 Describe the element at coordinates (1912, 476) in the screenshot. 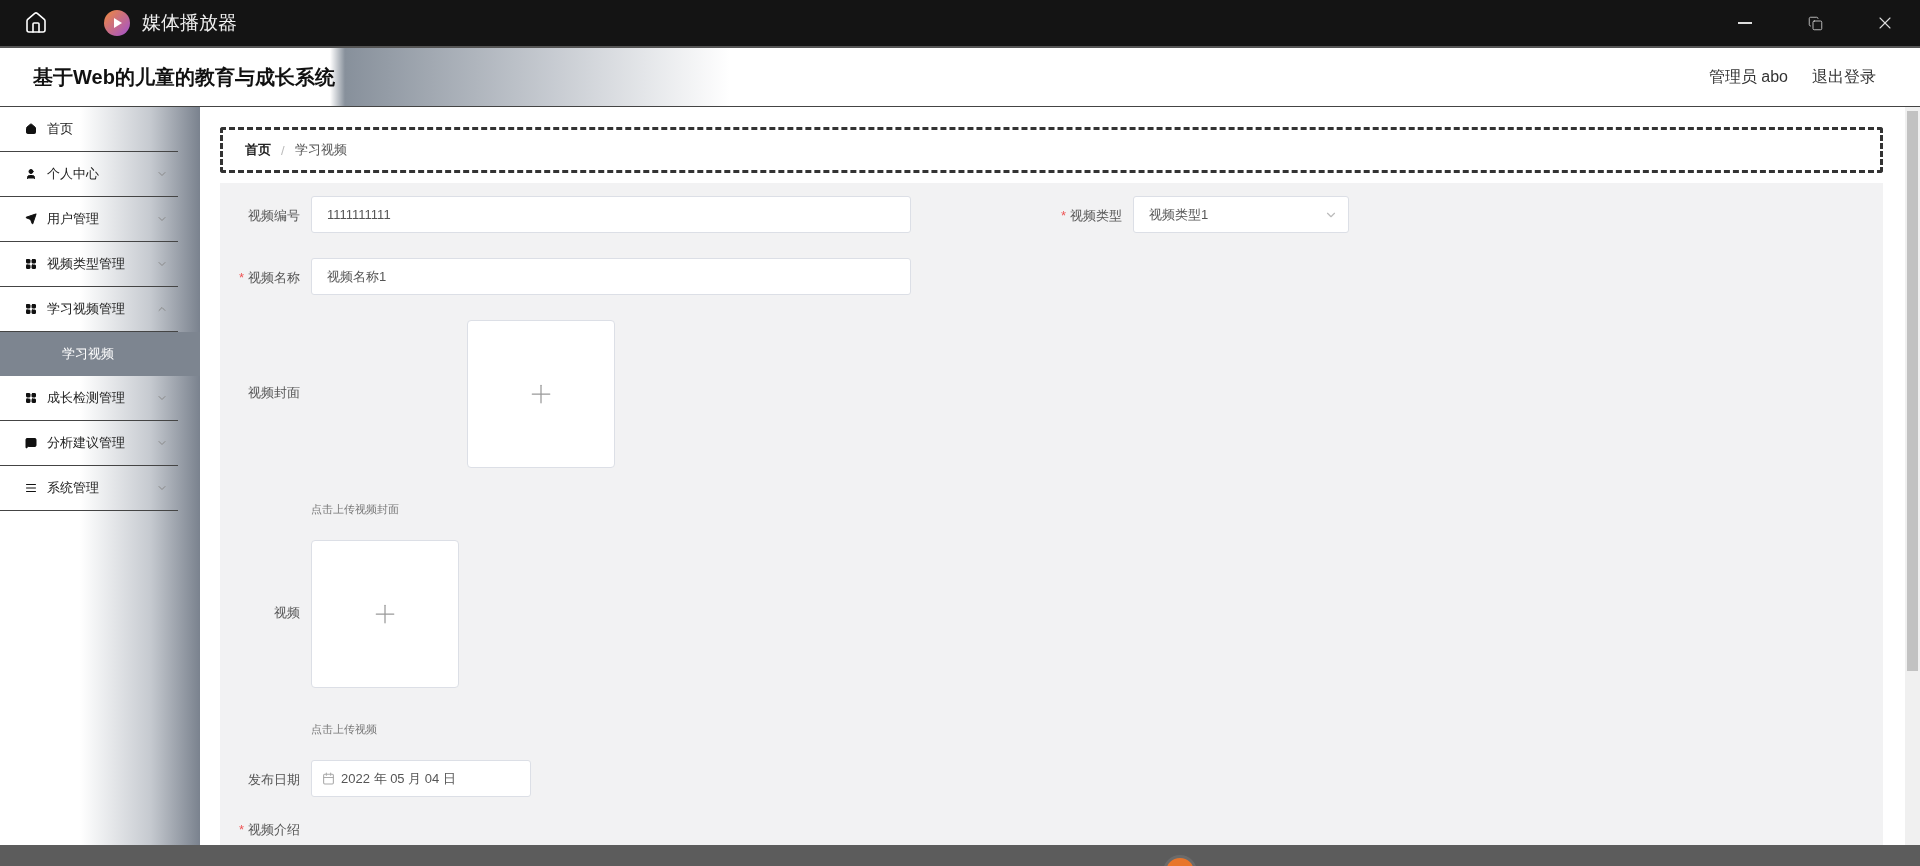

I see `scrollbar` at that location.